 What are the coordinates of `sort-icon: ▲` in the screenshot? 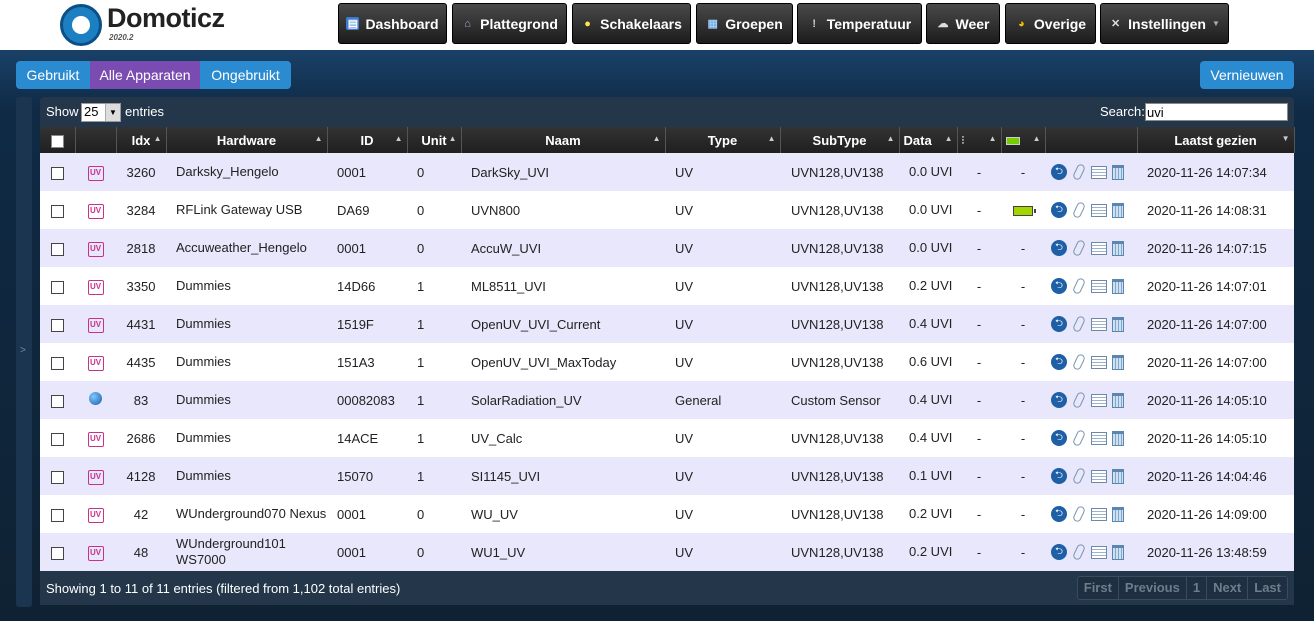 It's located at (992, 138).